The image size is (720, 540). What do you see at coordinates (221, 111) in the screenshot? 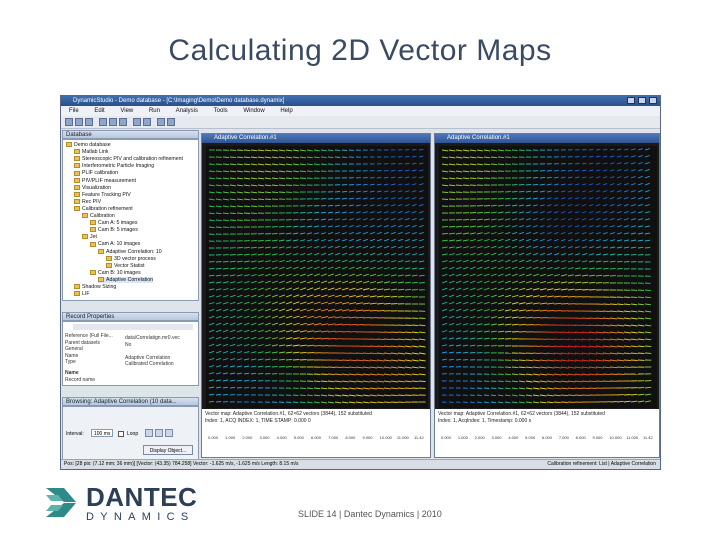
I see `menu-tools: Tools` at bounding box center [221, 111].